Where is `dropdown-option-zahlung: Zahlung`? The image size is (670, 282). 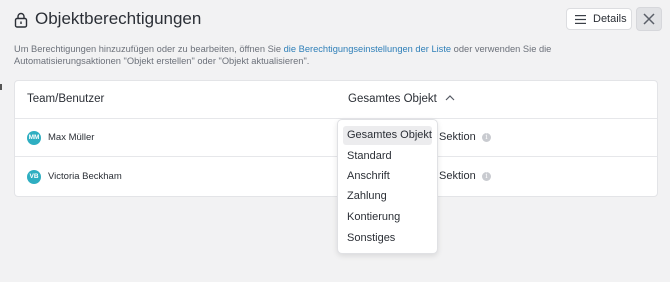 dropdown-option-zahlung: Zahlung is located at coordinates (387, 196).